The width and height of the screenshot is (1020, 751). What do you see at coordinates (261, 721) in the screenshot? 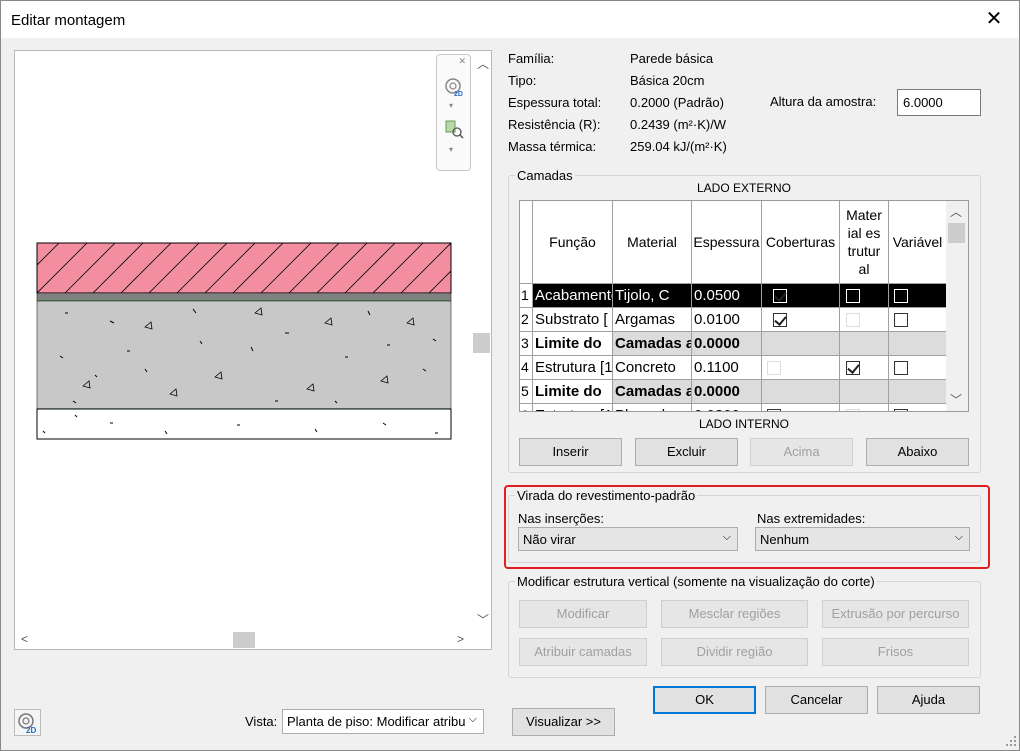
I see `view-label: Vista:` at bounding box center [261, 721].